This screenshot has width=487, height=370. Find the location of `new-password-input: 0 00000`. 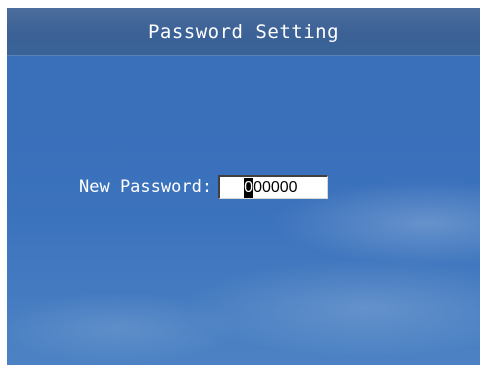

new-password-input: 0 00000 is located at coordinates (273, 187).